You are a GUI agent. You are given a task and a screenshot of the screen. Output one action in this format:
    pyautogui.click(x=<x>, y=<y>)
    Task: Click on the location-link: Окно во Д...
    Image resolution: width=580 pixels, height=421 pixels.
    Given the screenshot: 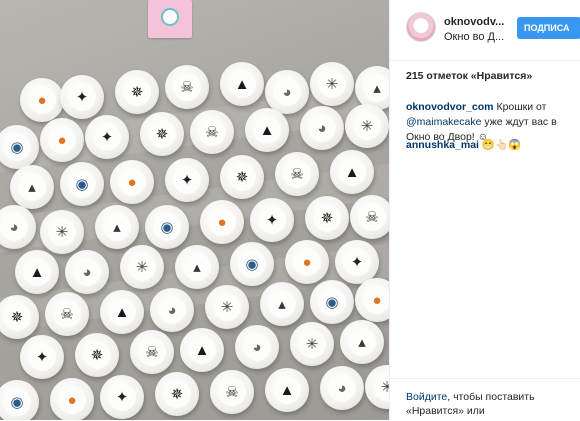 What is the action you would take?
    pyautogui.click(x=474, y=37)
    